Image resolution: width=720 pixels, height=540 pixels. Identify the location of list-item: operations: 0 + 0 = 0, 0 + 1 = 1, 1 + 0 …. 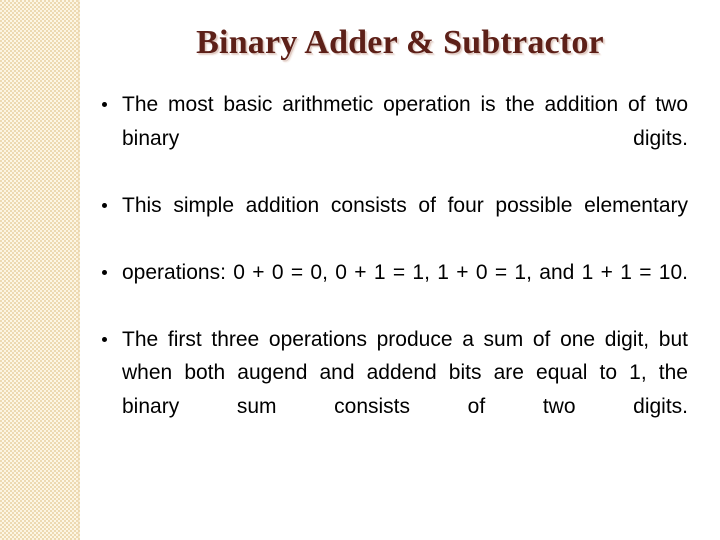
(393, 289).